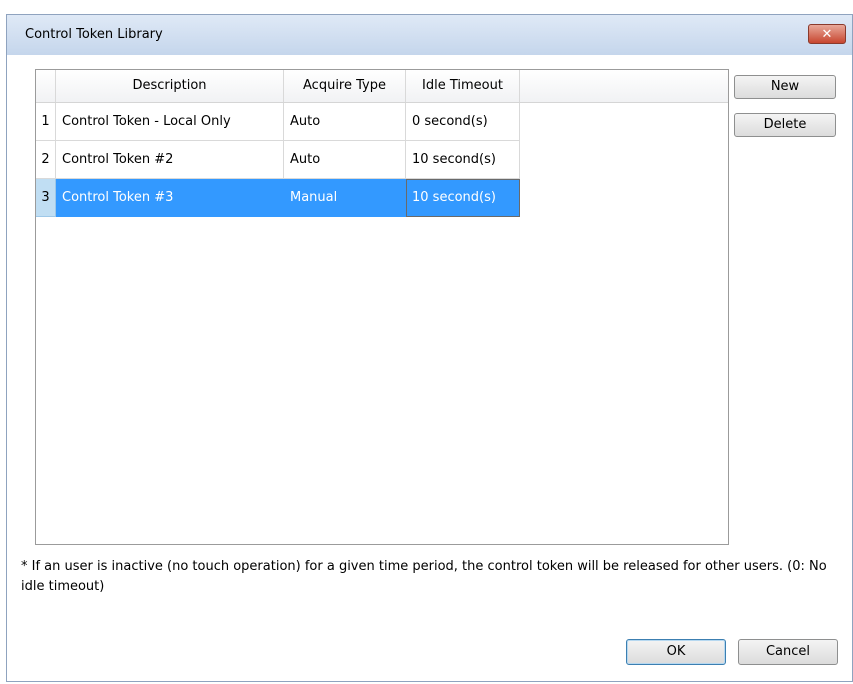 Image resolution: width=853 pixels, height=684 pixels. I want to click on header-acquire-type: Acquire Type, so click(345, 86).